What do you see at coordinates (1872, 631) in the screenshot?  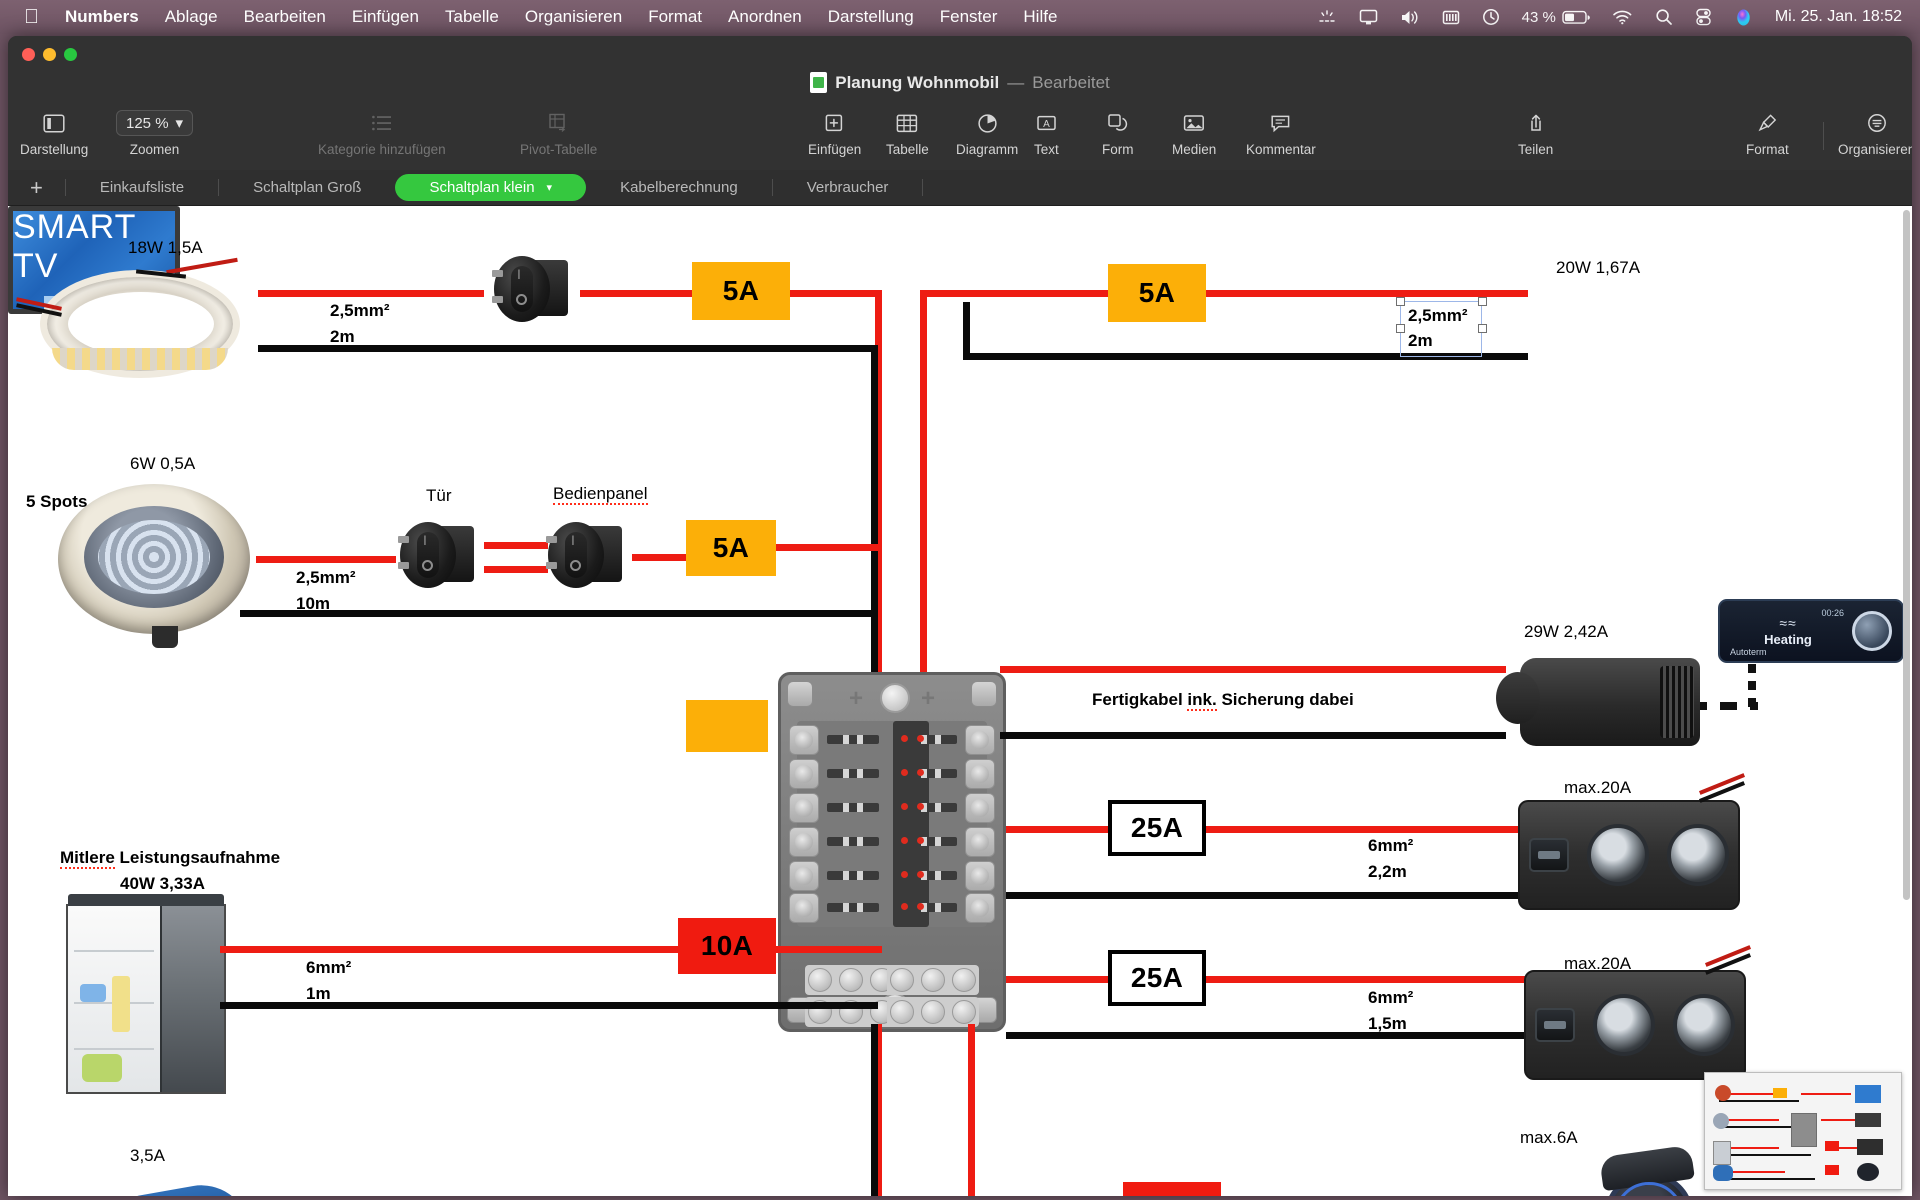 I see `heating-panel-knob` at bounding box center [1872, 631].